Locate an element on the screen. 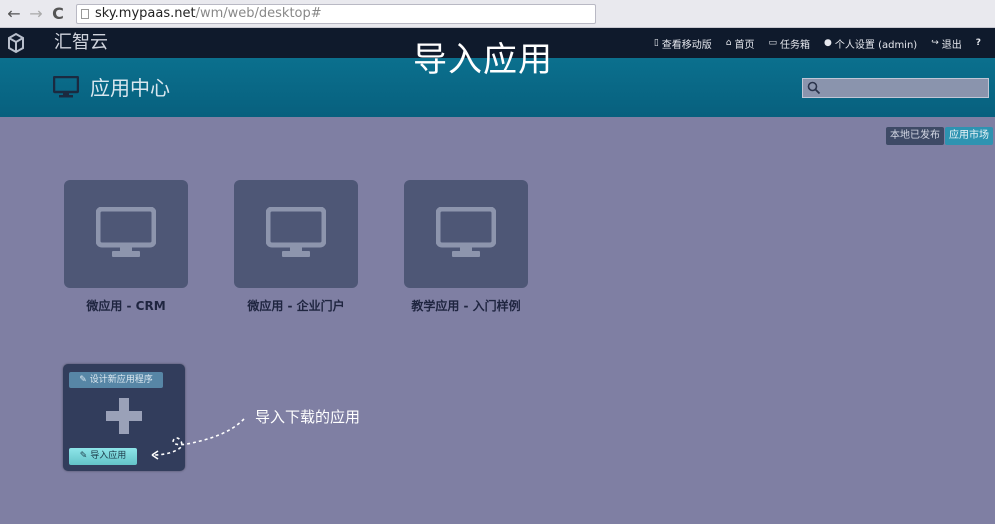 Image resolution: width=995 pixels, height=524 pixels. plus-icon is located at coordinates (124, 416).